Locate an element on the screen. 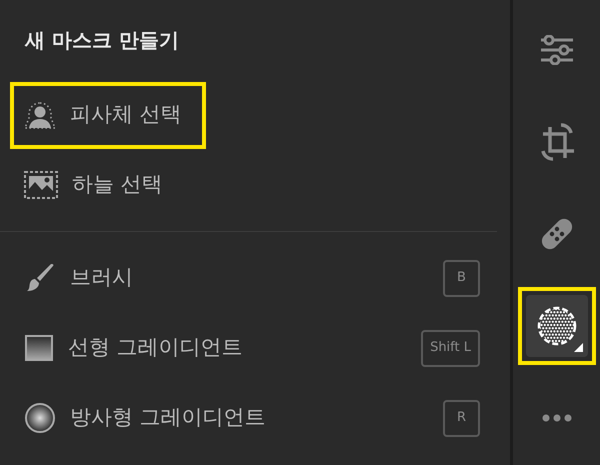  corner-triangle-icon is located at coordinates (578, 347).